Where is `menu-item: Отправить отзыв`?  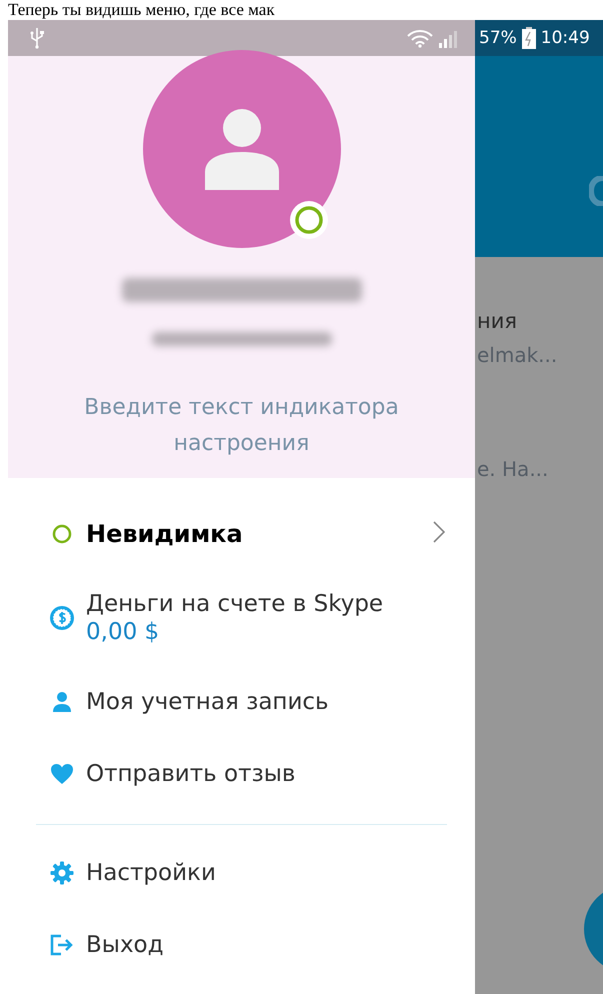
menu-item: Отправить отзыв is located at coordinates (241, 774).